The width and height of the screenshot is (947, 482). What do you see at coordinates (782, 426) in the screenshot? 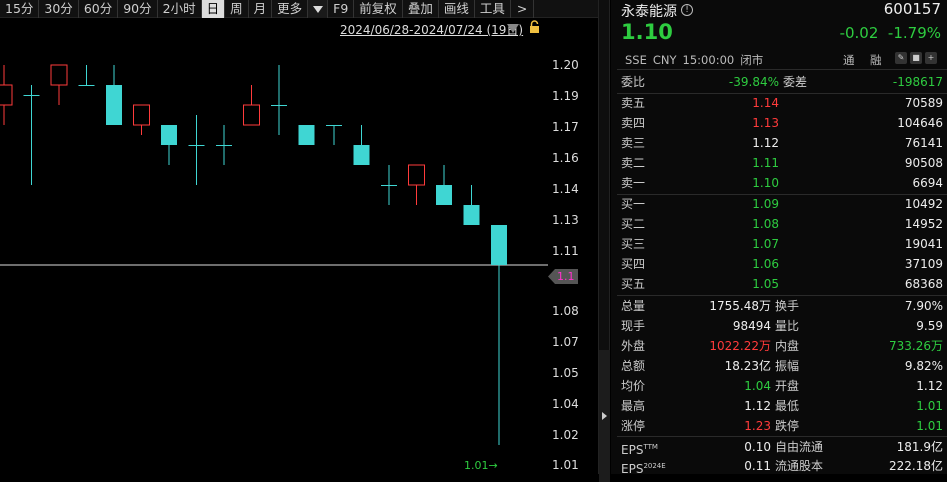
I see `stat-row: 涨停 1.23 跌停 1.01` at bounding box center [782, 426].